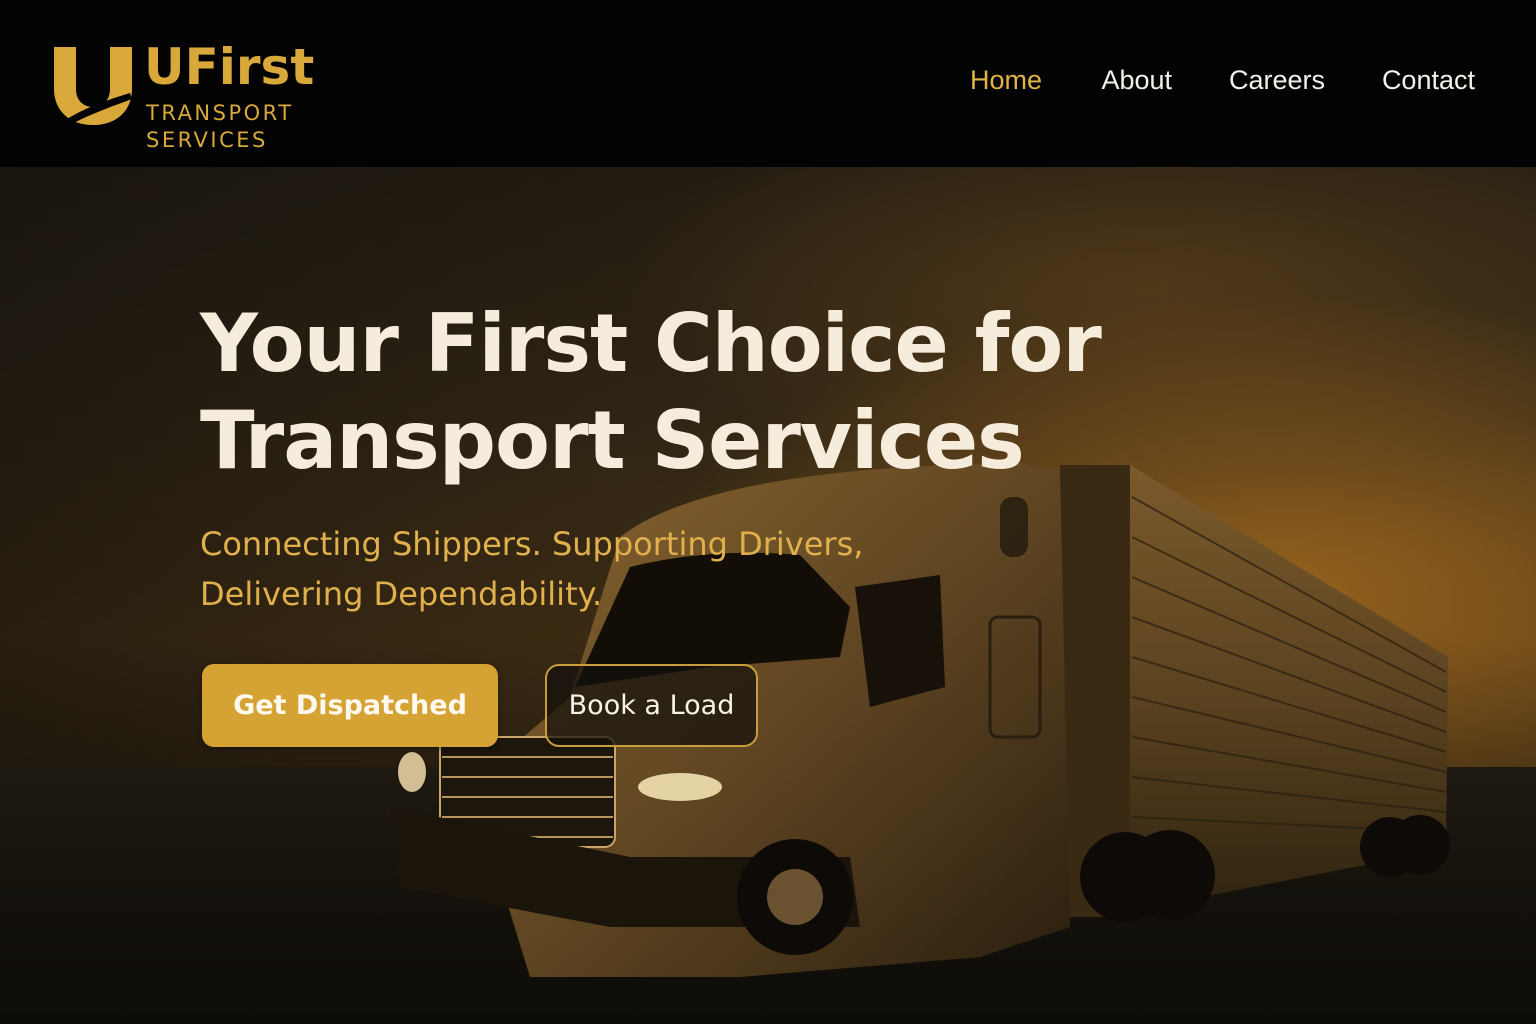  What do you see at coordinates (651, 705) in the screenshot?
I see `book-a-load-button: Book a Load` at bounding box center [651, 705].